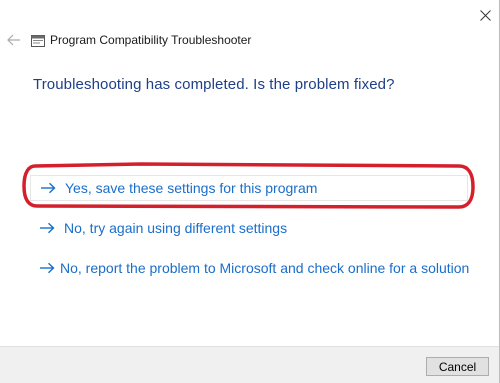 The image size is (500, 383). I want to click on back-button, so click(14, 40).